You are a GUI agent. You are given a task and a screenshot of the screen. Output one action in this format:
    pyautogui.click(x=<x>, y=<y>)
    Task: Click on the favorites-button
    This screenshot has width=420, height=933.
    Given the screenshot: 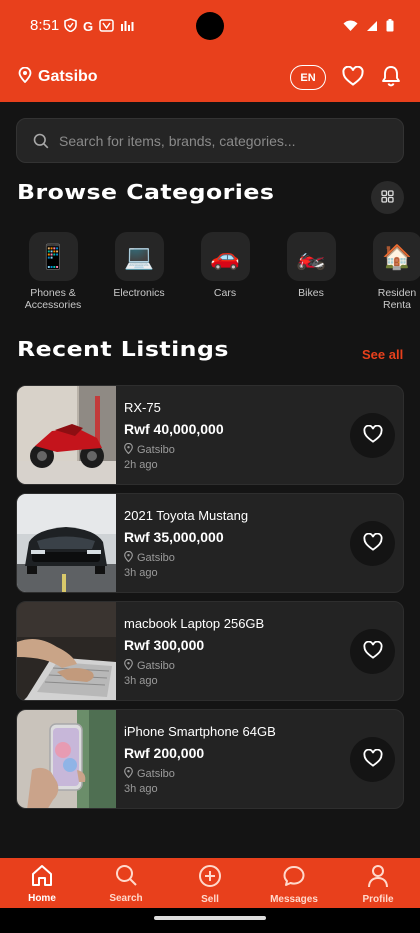 What is the action you would take?
    pyautogui.click(x=353, y=77)
    